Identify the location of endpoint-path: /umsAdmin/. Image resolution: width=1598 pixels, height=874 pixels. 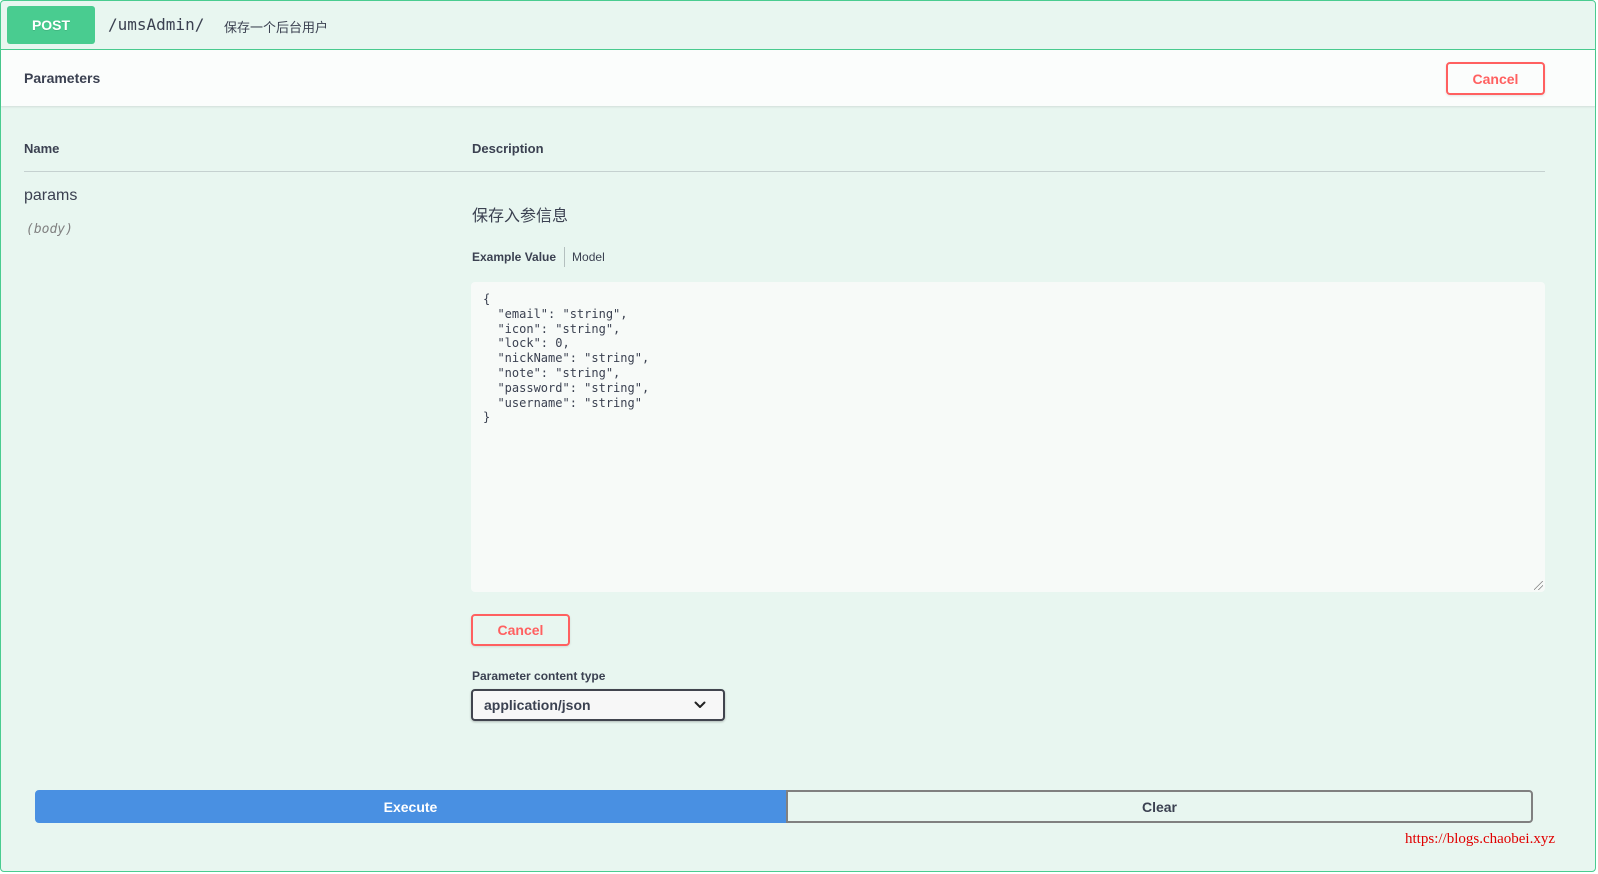
(156, 24).